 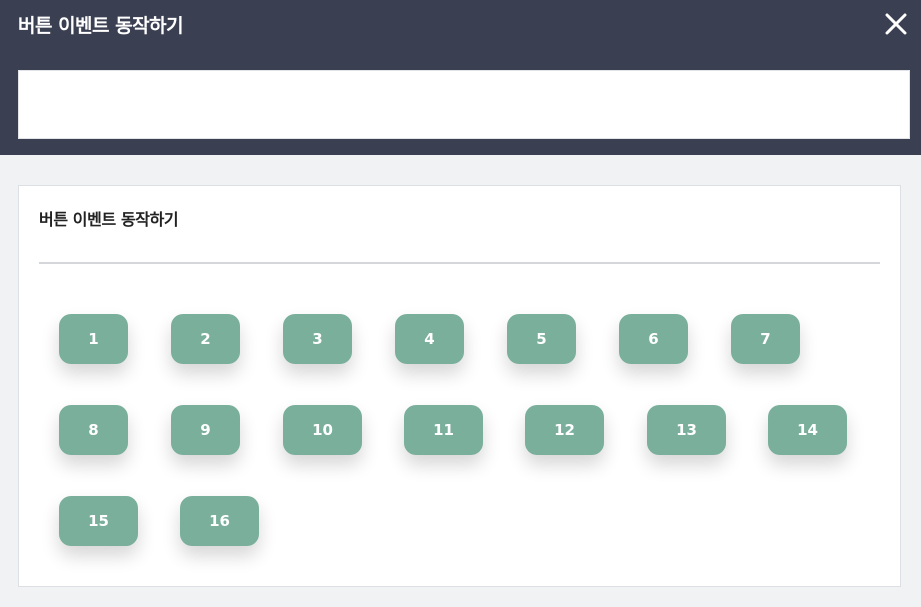 I want to click on button-6: 6, so click(x=653, y=339).